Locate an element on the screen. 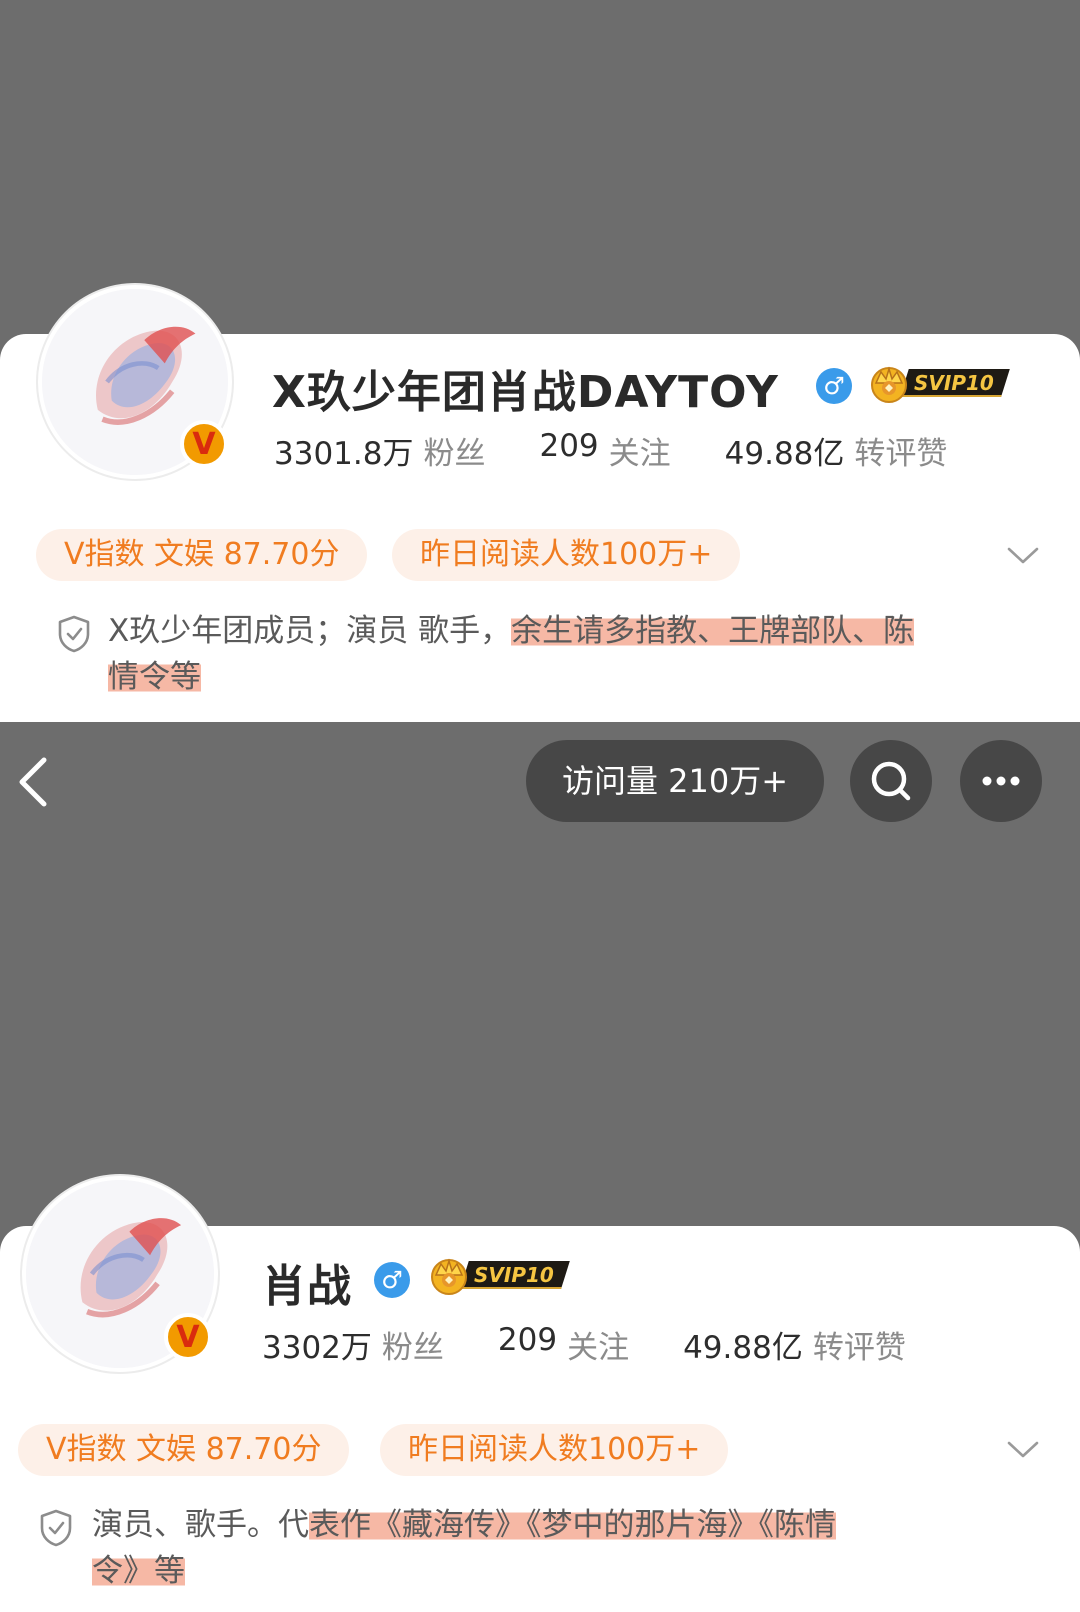  search-icon is located at coordinates (891, 781).